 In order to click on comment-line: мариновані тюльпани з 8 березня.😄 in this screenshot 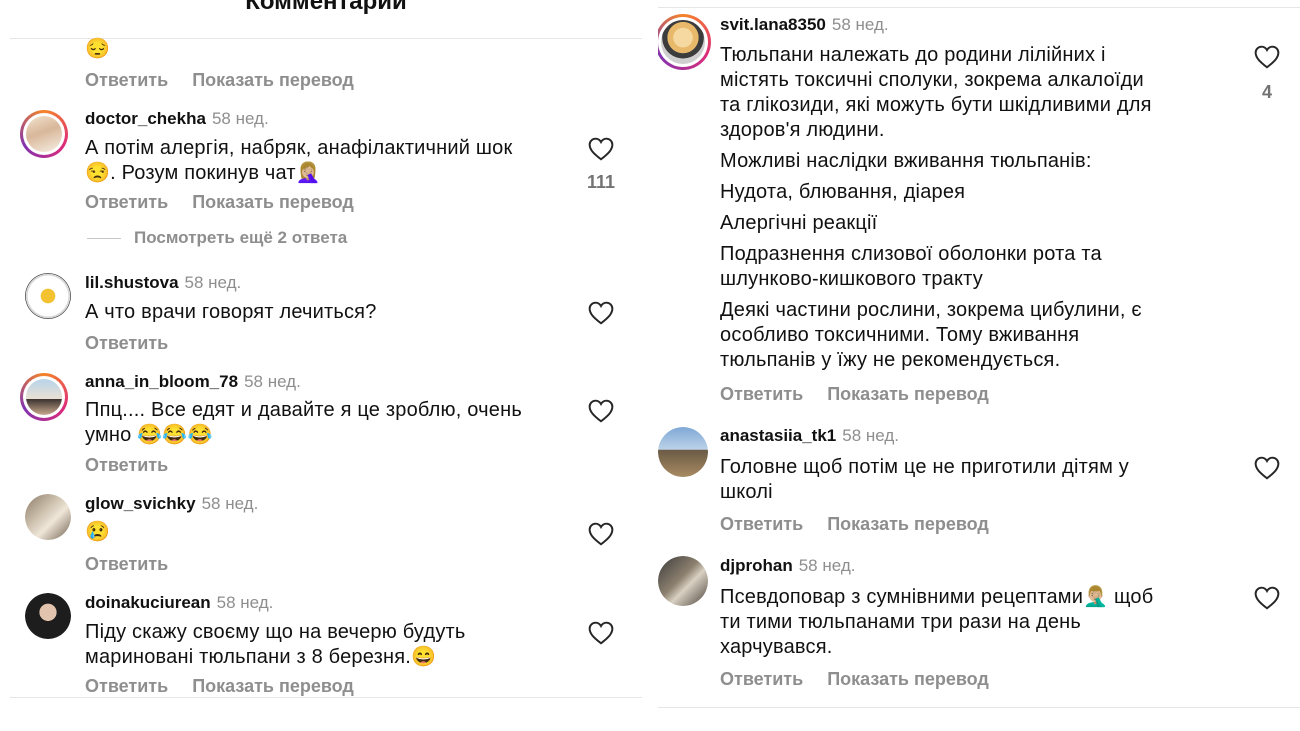, I will do `click(261, 657)`.